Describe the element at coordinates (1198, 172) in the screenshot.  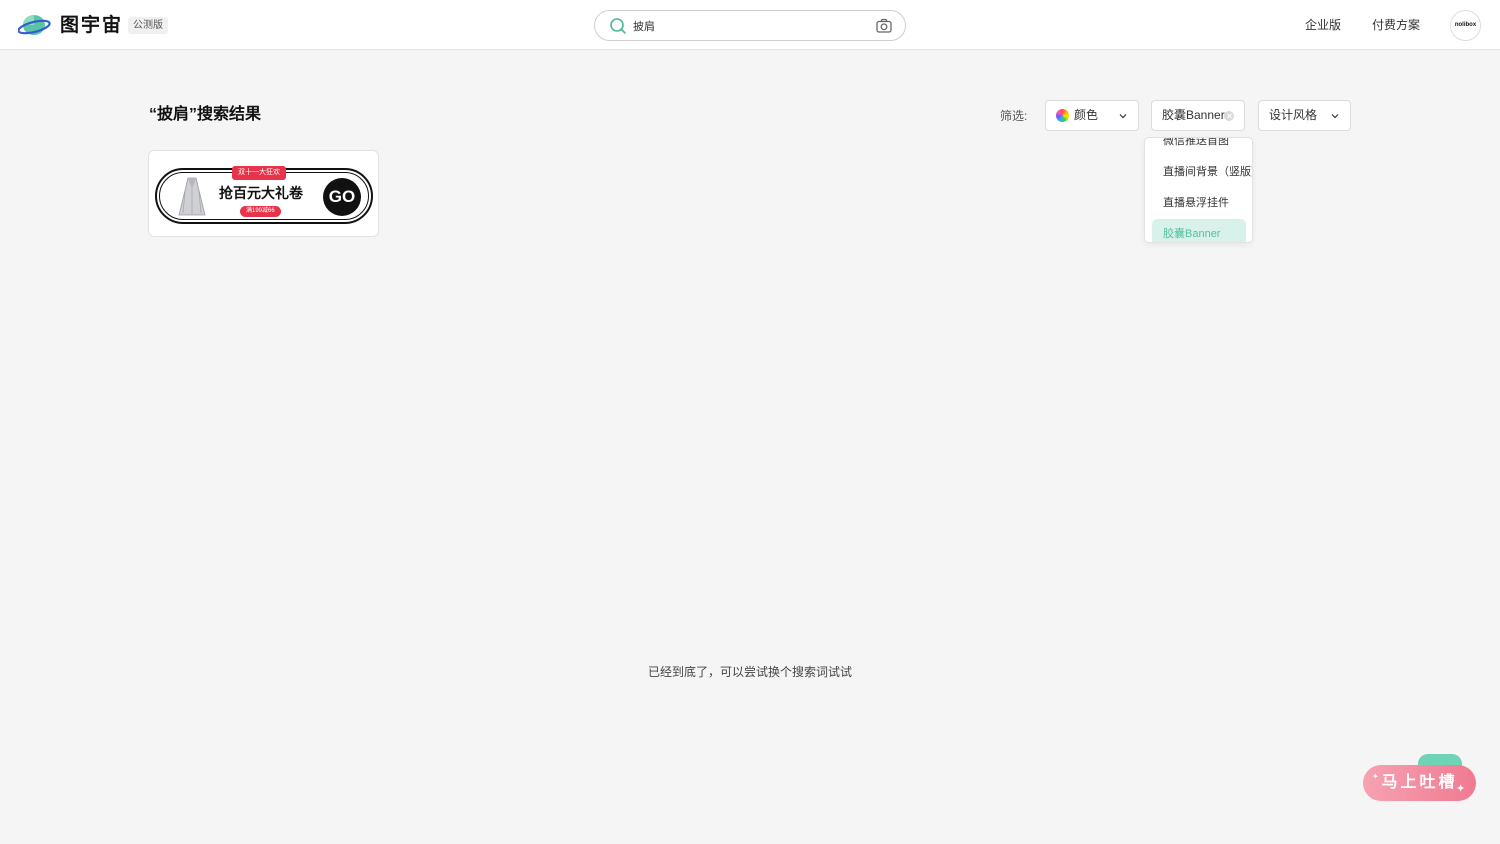
I see `dropdown-item: 直播间背景（竖版）` at that location.